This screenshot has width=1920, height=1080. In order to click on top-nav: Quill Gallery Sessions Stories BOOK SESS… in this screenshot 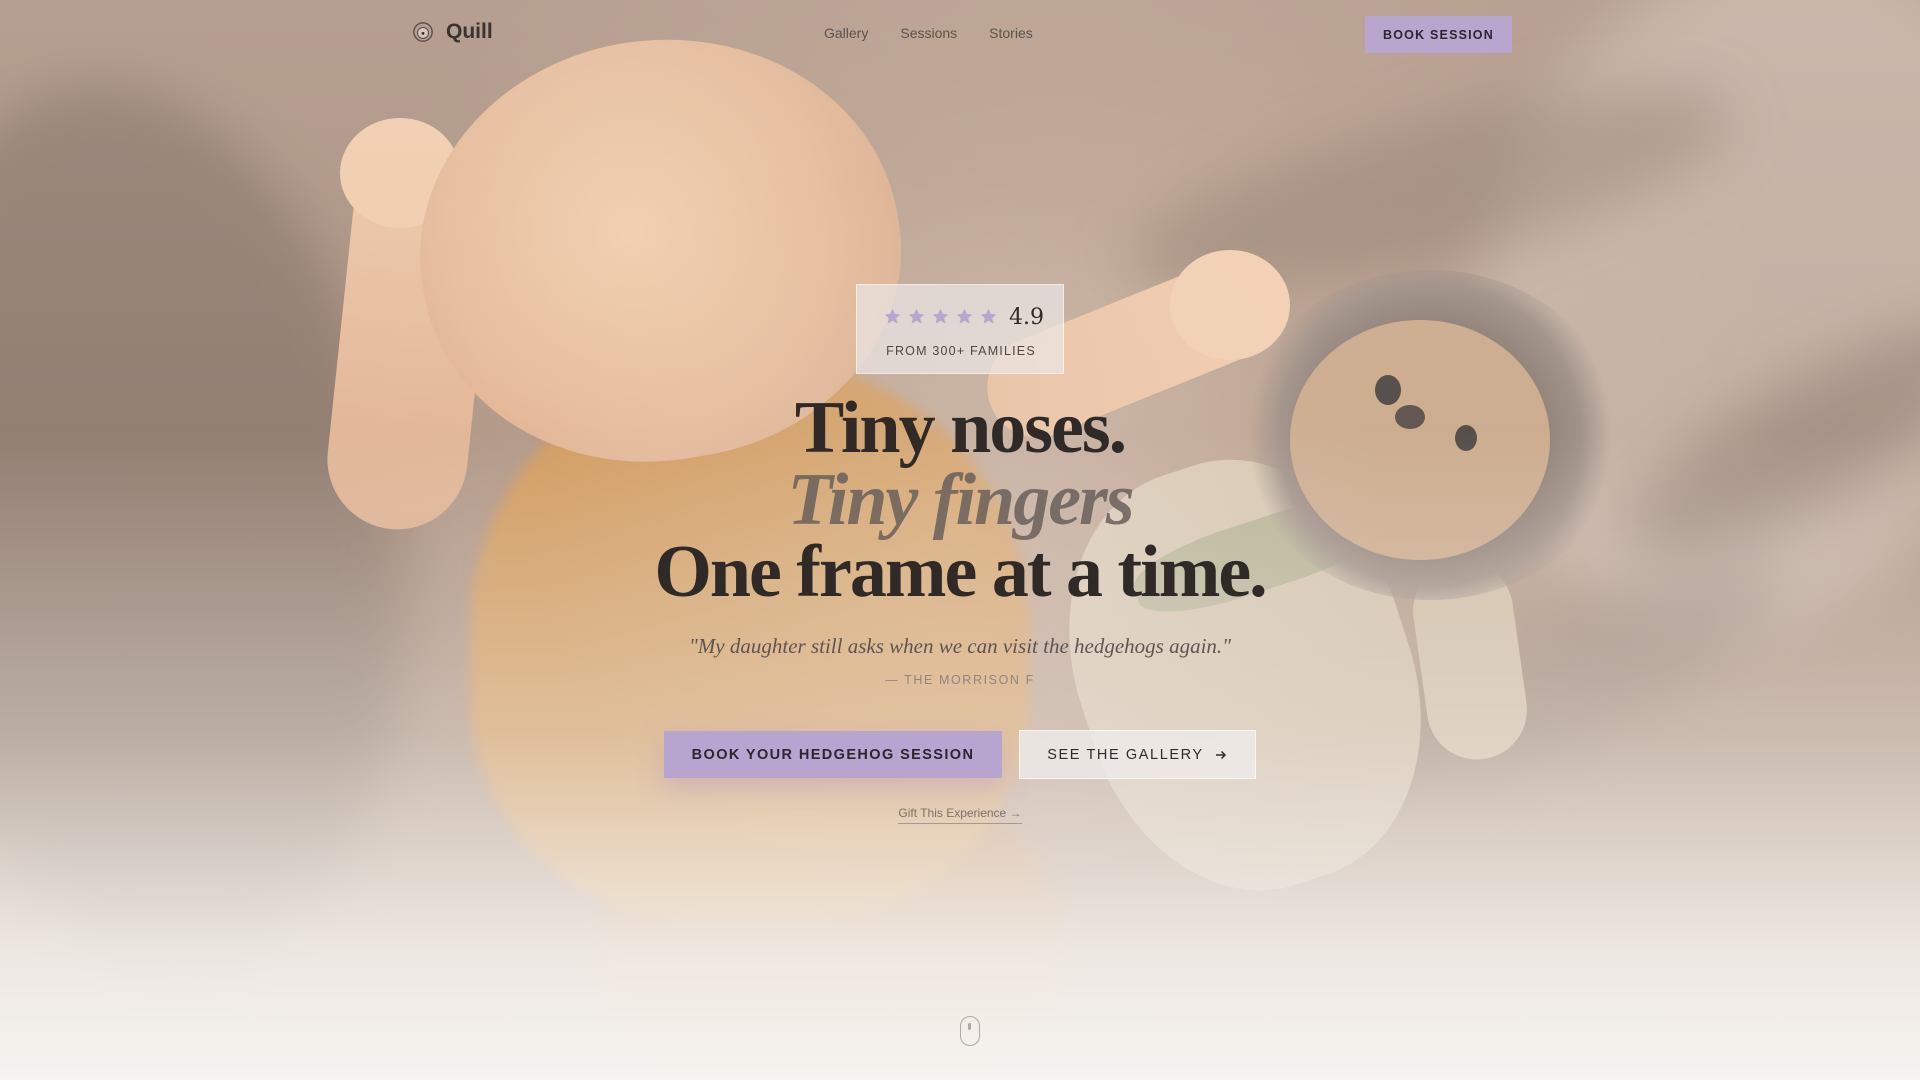, I will do `click(960, 34)`.